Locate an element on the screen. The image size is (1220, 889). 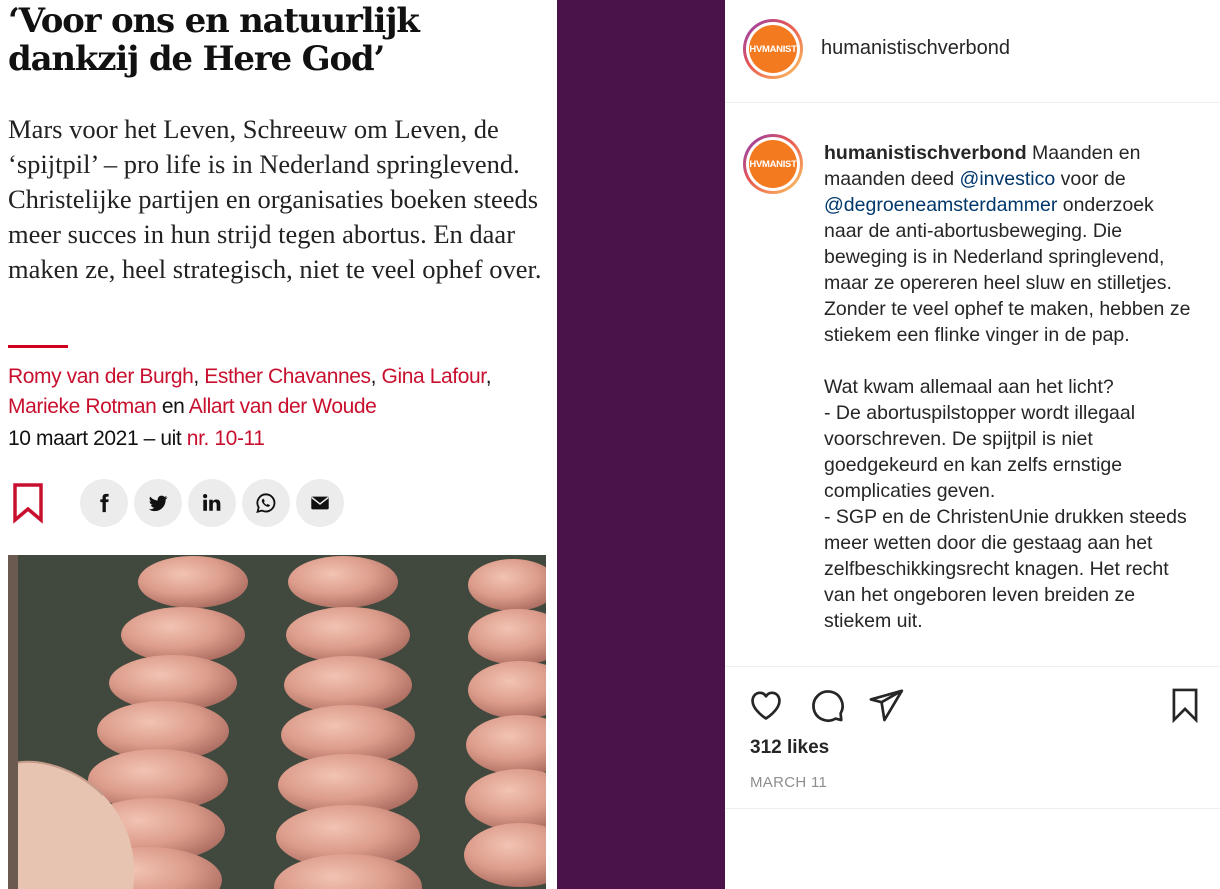
author-link: Gina Lafour is located at coordinates (434, 376).